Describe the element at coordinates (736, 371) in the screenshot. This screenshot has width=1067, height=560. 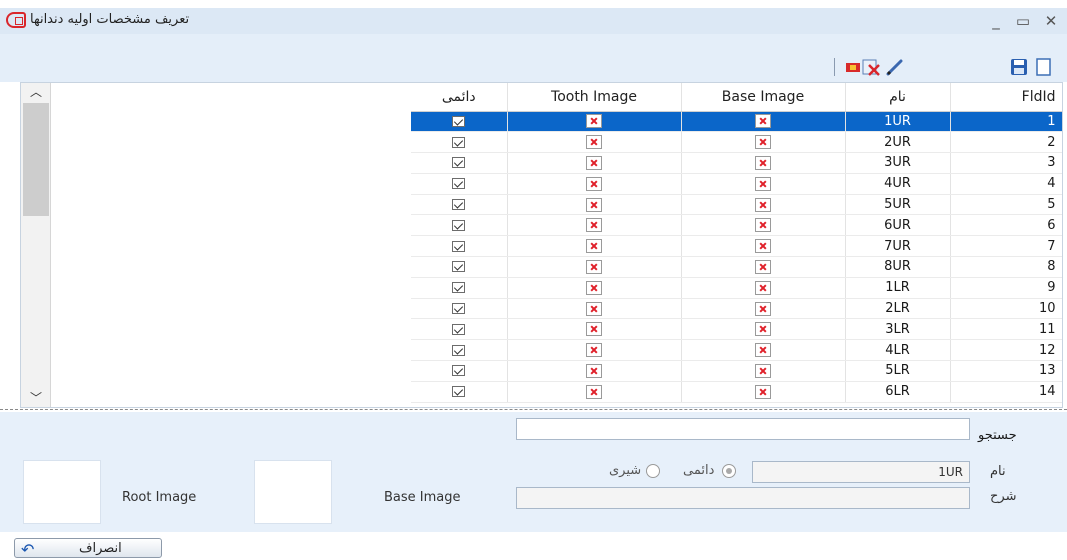
I see `table-row: 5LR 13` at that location.